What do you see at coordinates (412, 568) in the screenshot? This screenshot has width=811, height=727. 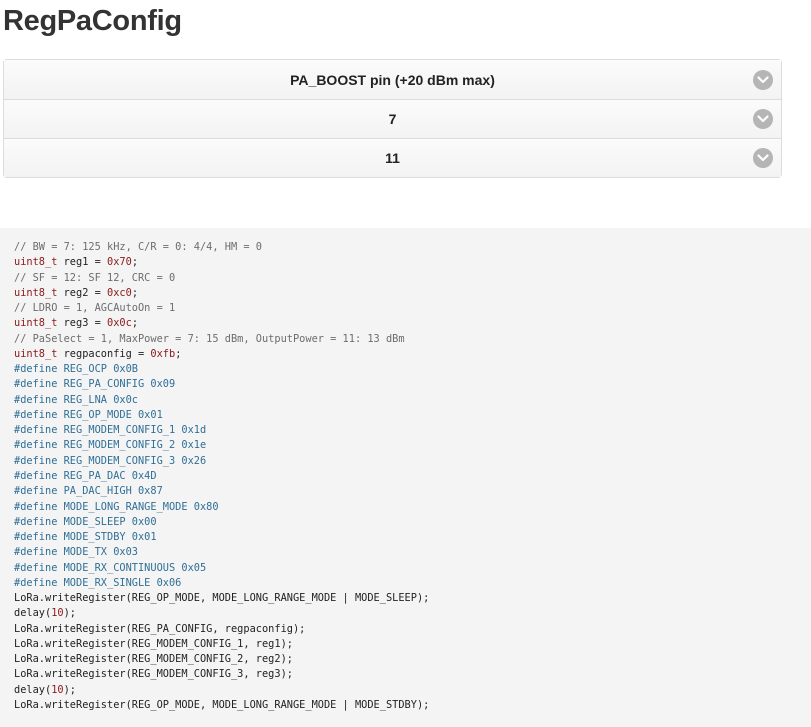 I see `code-line: #define MODE_RX_CONTINUOUS 0x05` at bounding box center [412, 568].